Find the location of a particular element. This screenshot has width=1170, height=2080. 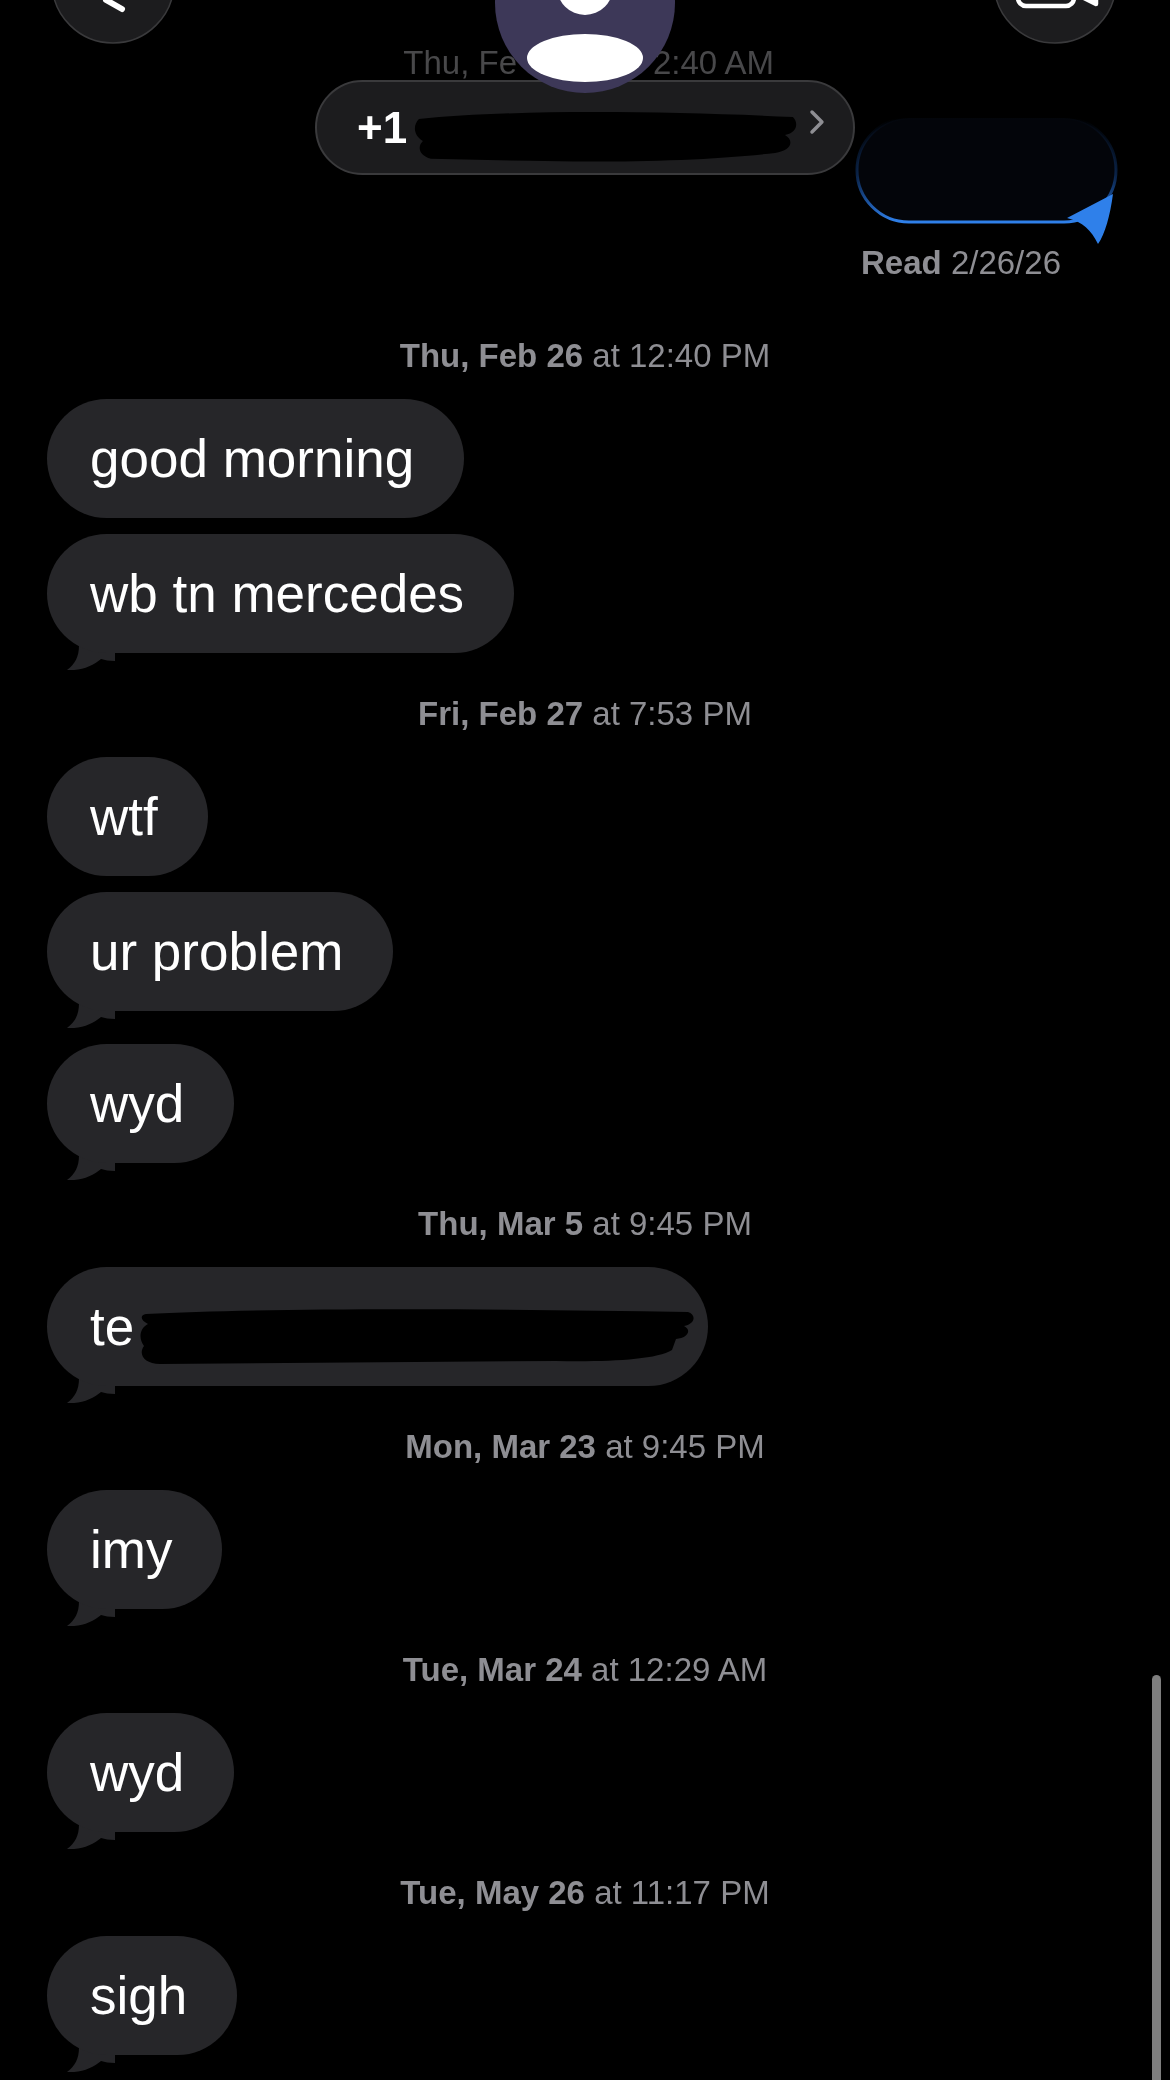

video-camera-icon is located at coordinates (1057, 4).